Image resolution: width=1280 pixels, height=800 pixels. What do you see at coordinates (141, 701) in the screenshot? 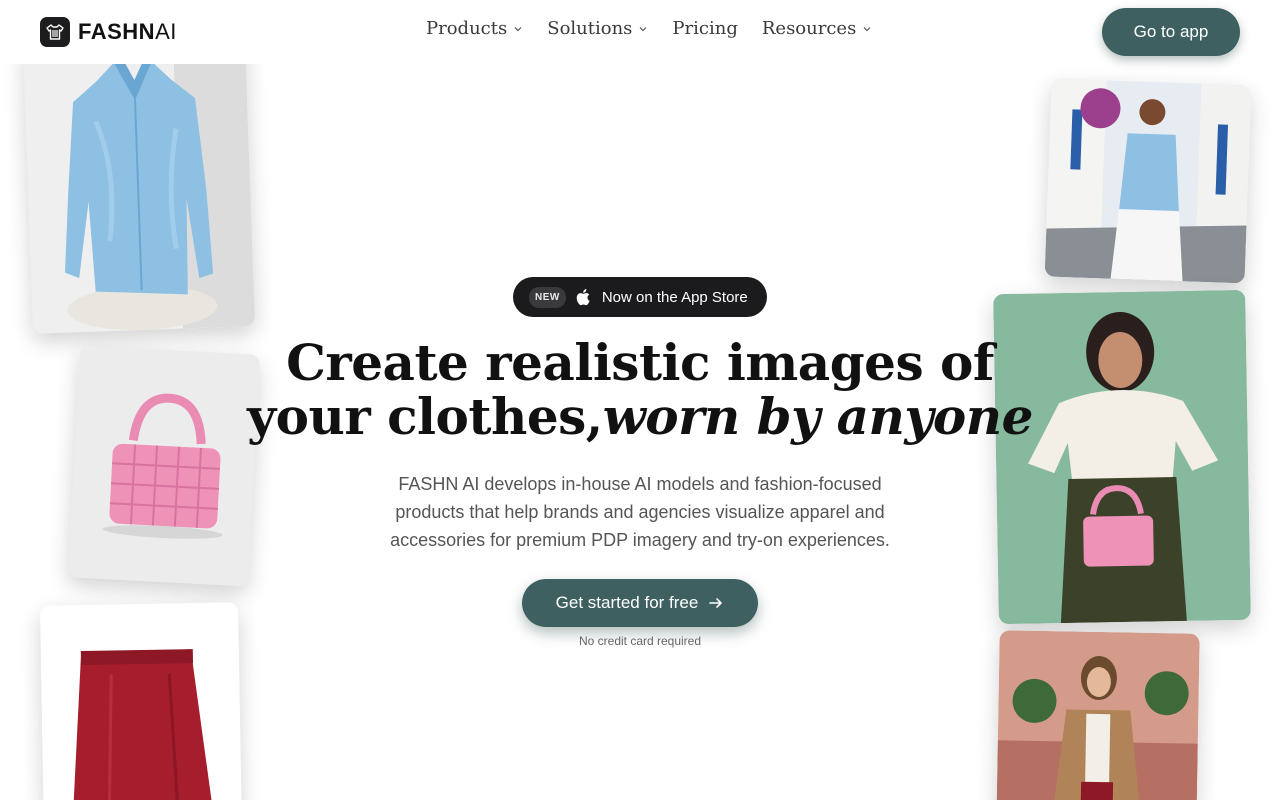
I see `product-image-red-skirt` at bounding box center [141, 701].